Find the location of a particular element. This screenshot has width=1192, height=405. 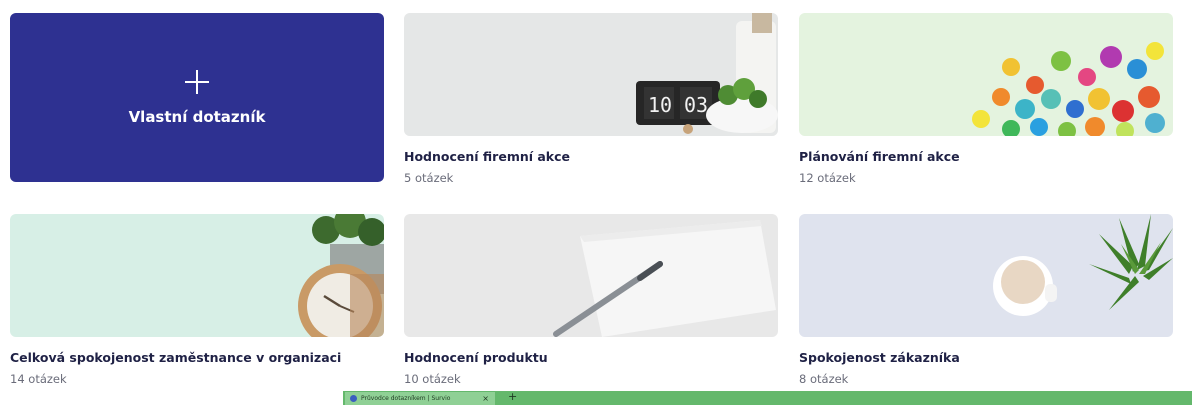

question-count: 12 otázek is located at coordinates (827, 178).